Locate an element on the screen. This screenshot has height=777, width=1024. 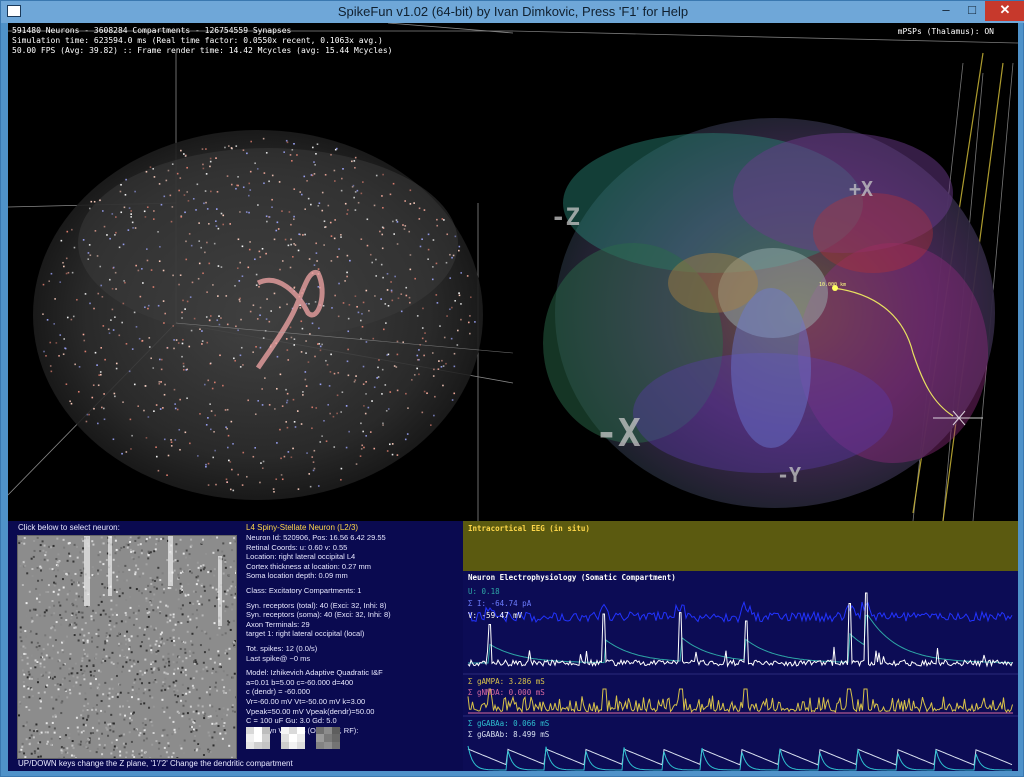
info-line: Class: Excitatory Compartments: 1 is located at coordinates (304, 590).